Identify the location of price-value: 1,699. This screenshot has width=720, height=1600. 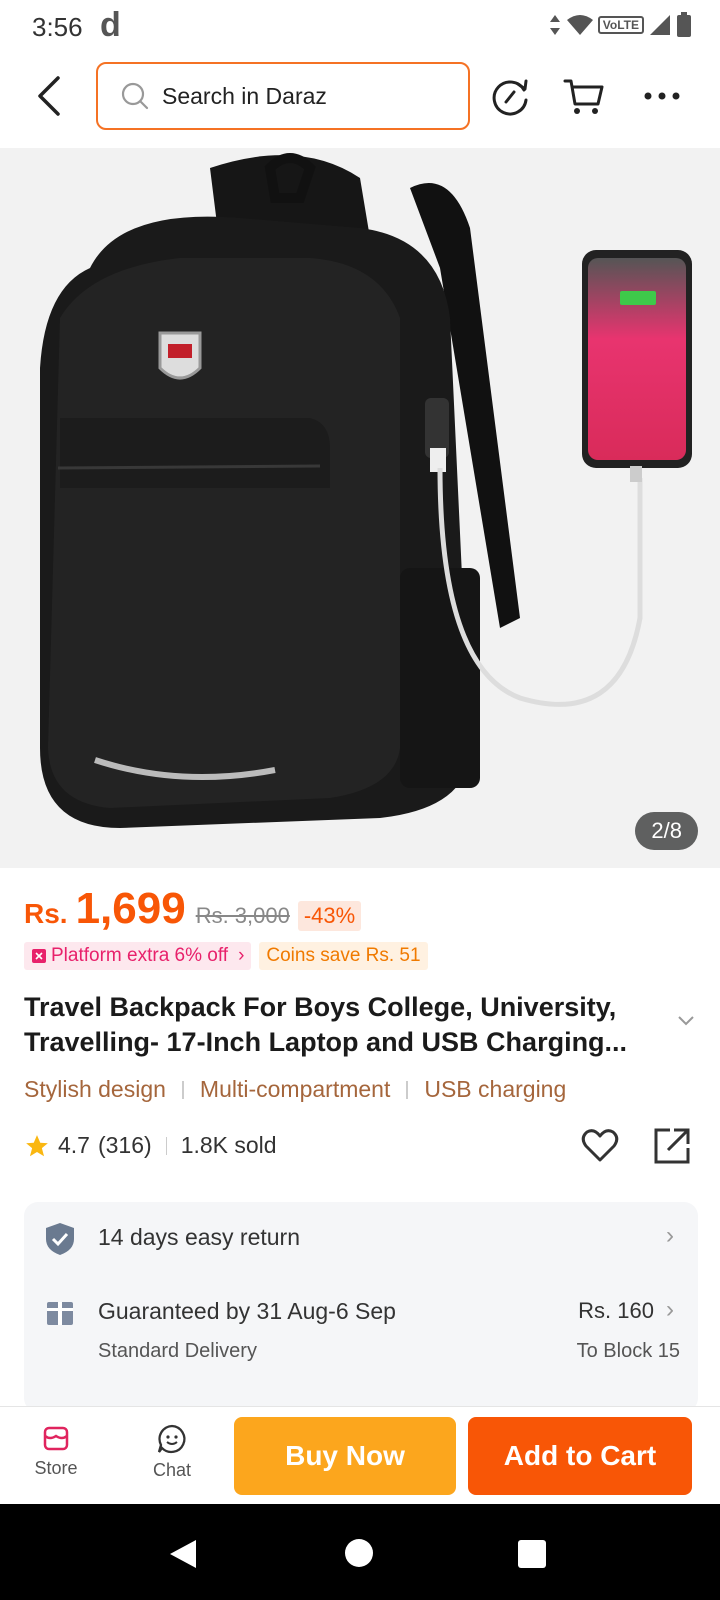
(130, 908).